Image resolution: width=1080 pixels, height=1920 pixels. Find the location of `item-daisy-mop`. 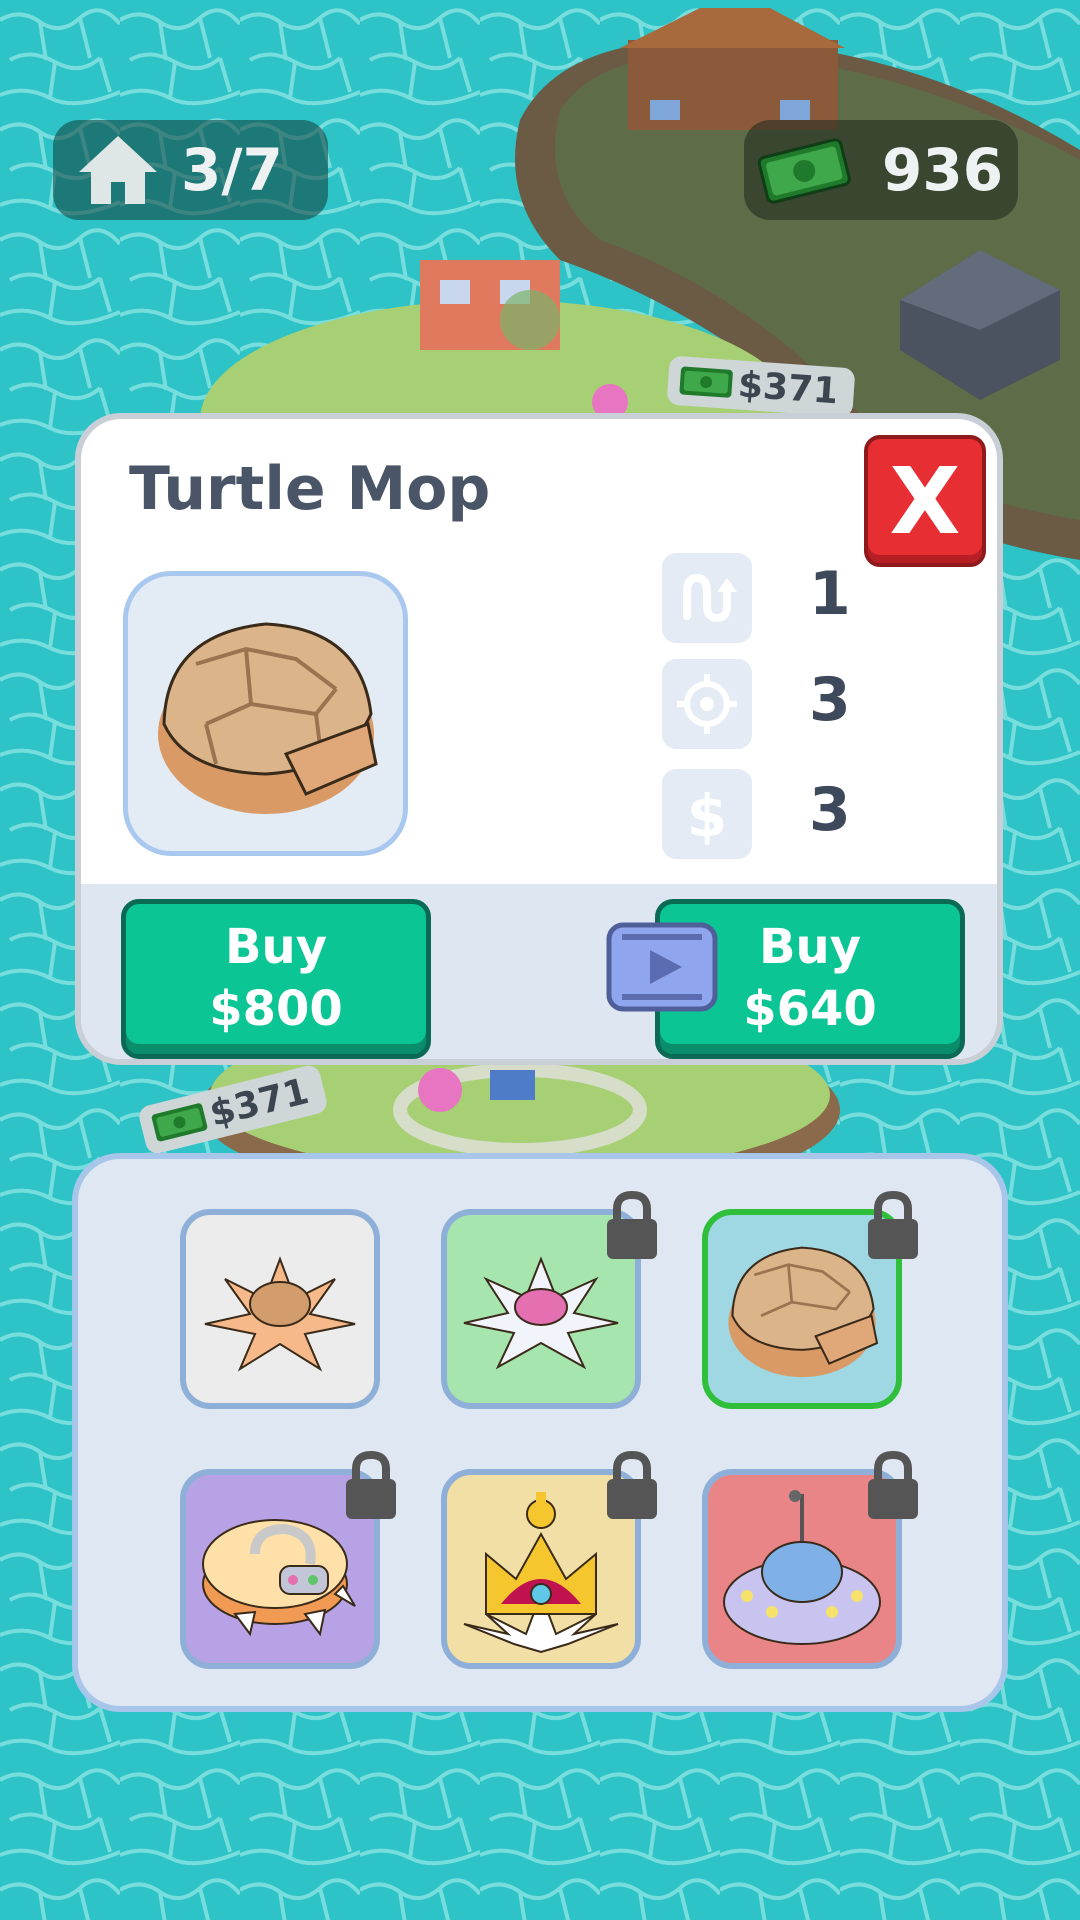

item-daisy-mop is located at coordinates (549, 1299).